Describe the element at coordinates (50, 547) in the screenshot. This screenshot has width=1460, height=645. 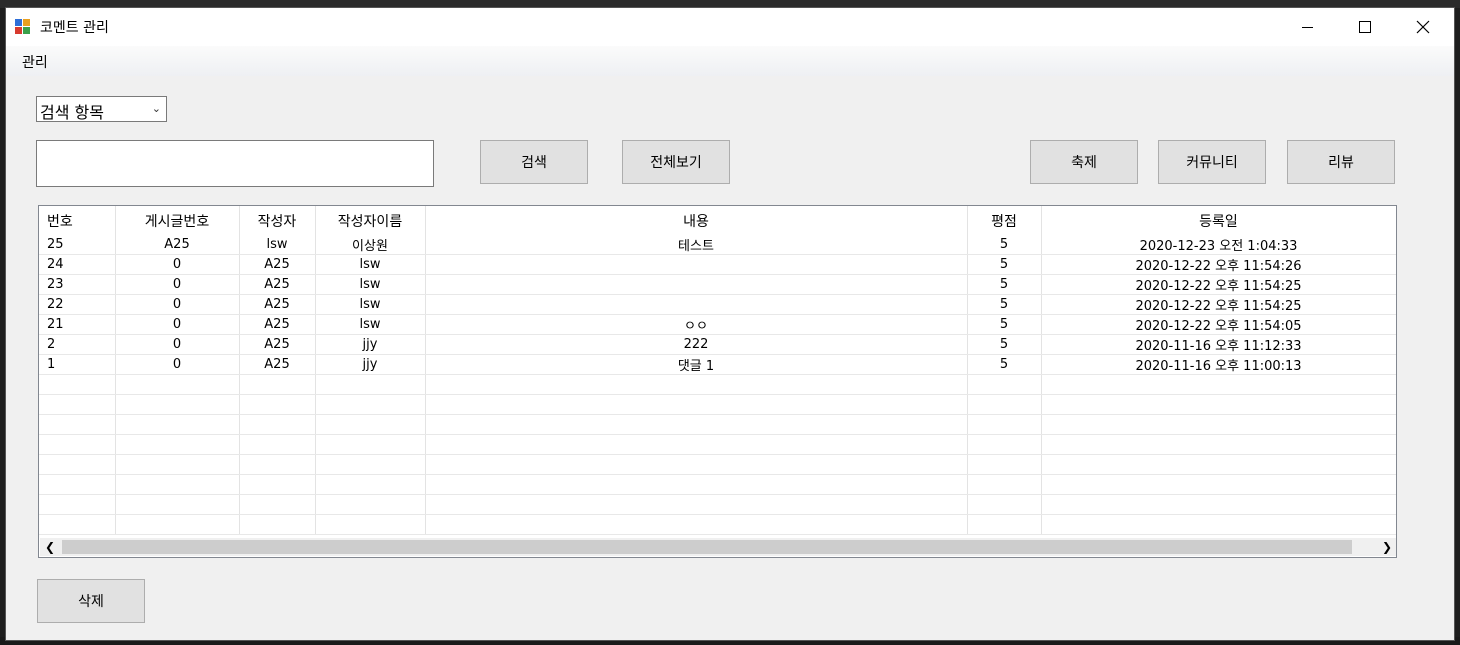
I see `scroll-left-icon: ❮` at that location.